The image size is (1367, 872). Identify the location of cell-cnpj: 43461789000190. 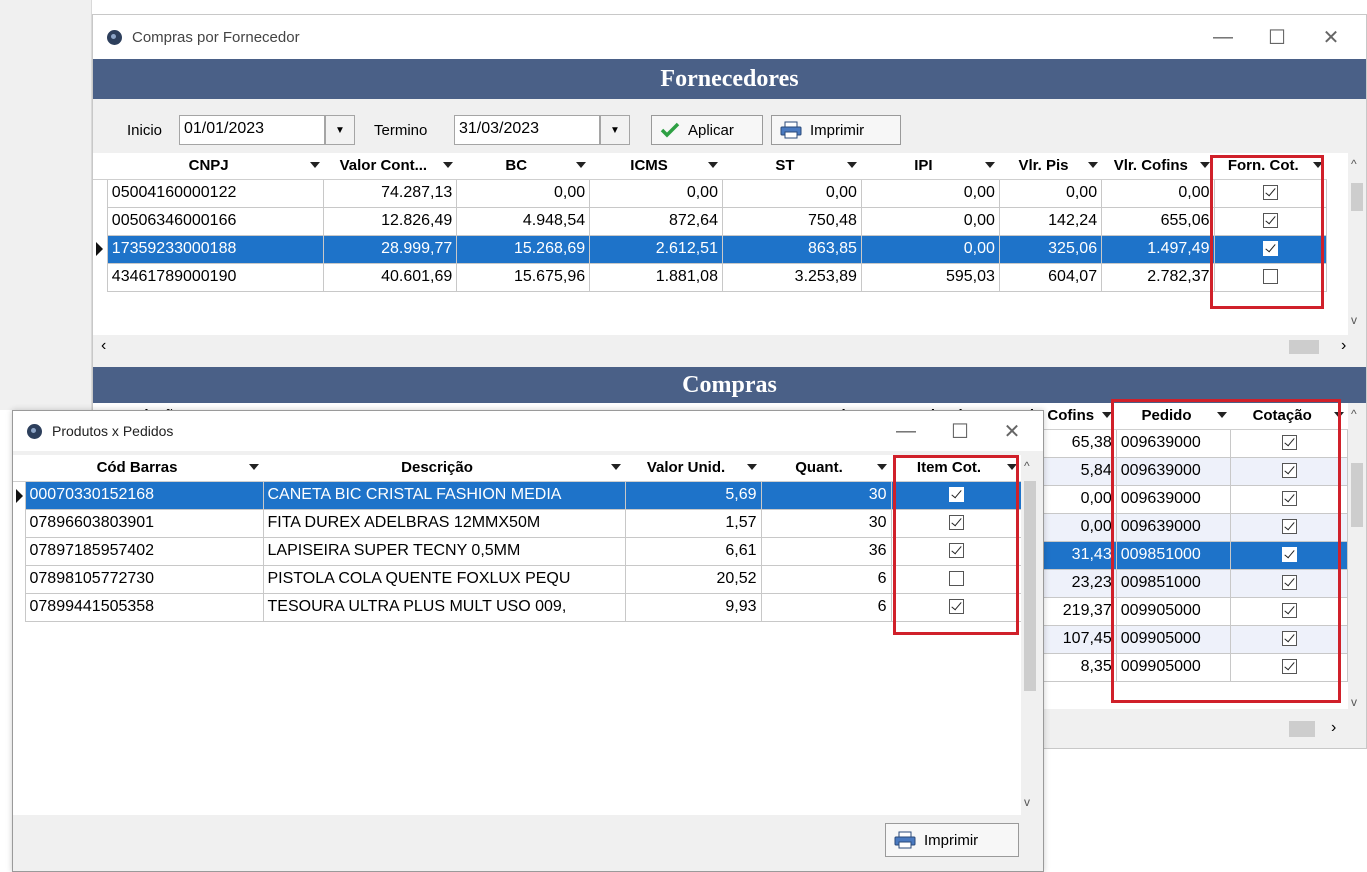
(215, 277).